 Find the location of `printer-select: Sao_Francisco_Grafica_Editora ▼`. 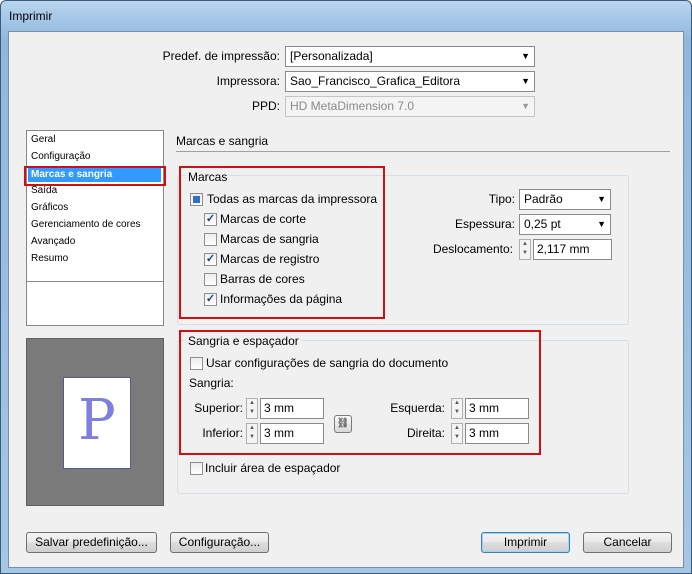

printer-select: Sao_Francisco_Grafica_Editora ▼ is located at coordinates (410, 81).